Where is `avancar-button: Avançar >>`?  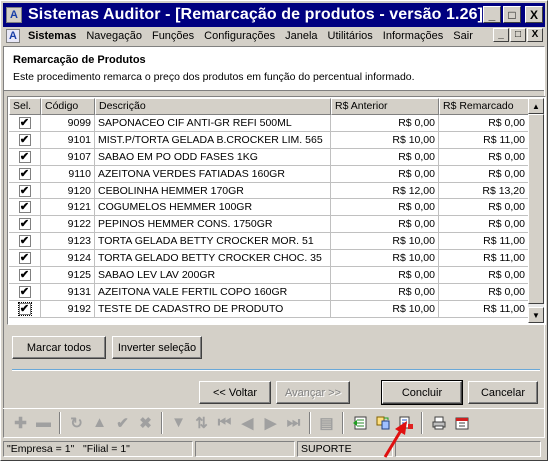
avancar-button: Avançar >> is located at coordinates (313, 392).